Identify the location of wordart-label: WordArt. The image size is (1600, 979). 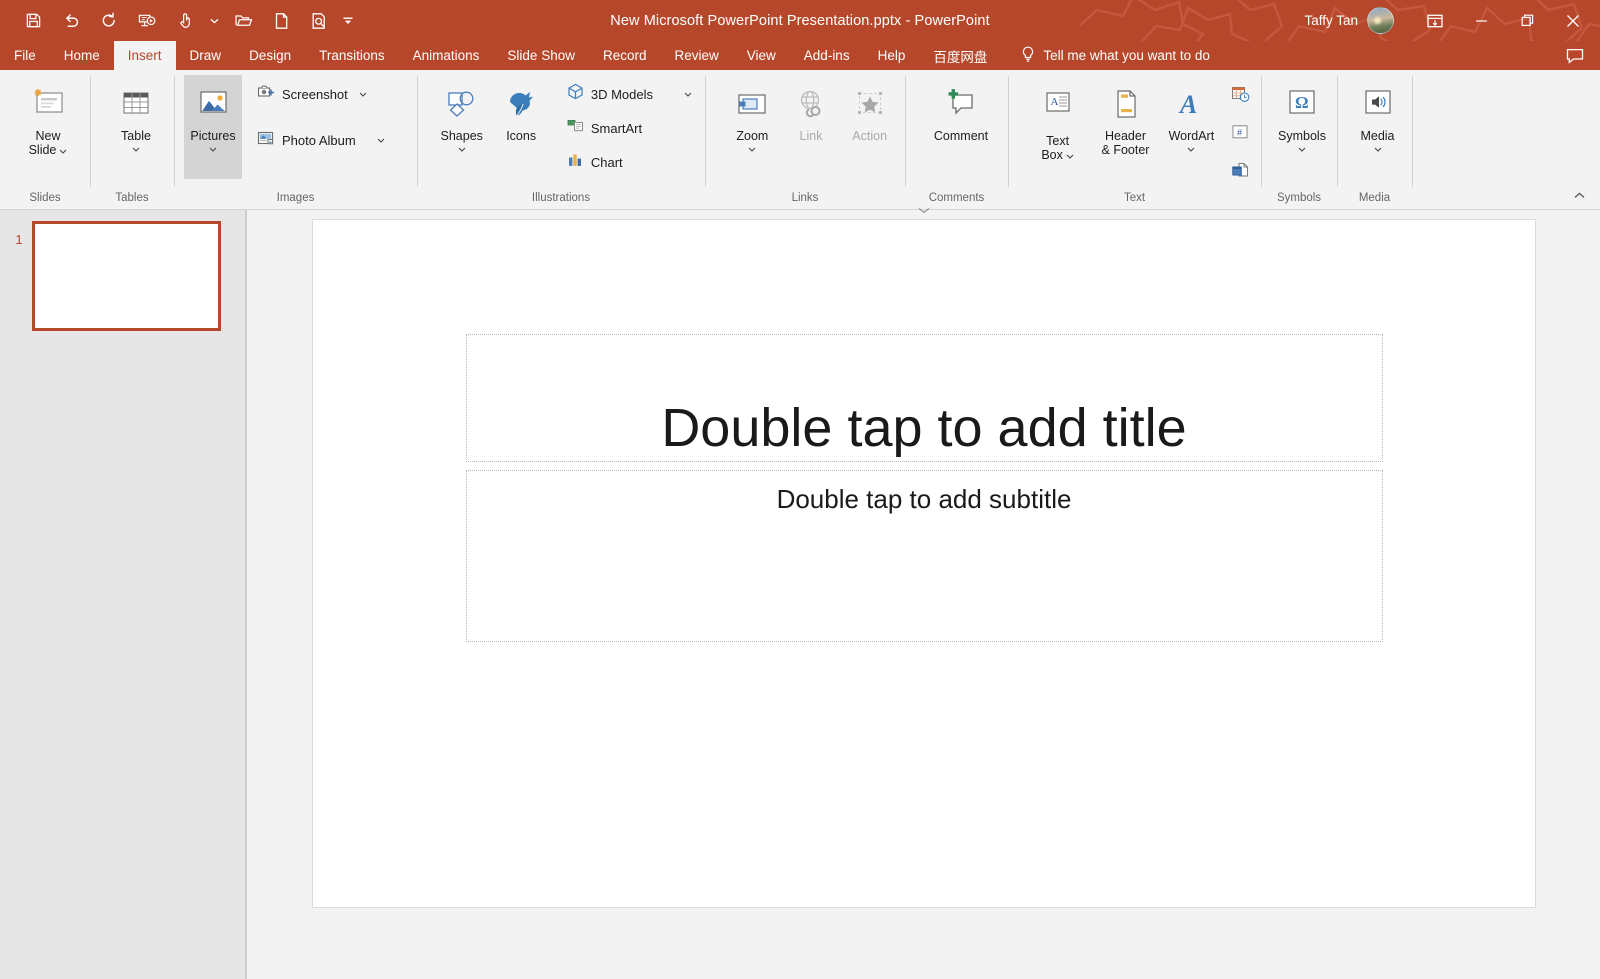
(1191, 136).